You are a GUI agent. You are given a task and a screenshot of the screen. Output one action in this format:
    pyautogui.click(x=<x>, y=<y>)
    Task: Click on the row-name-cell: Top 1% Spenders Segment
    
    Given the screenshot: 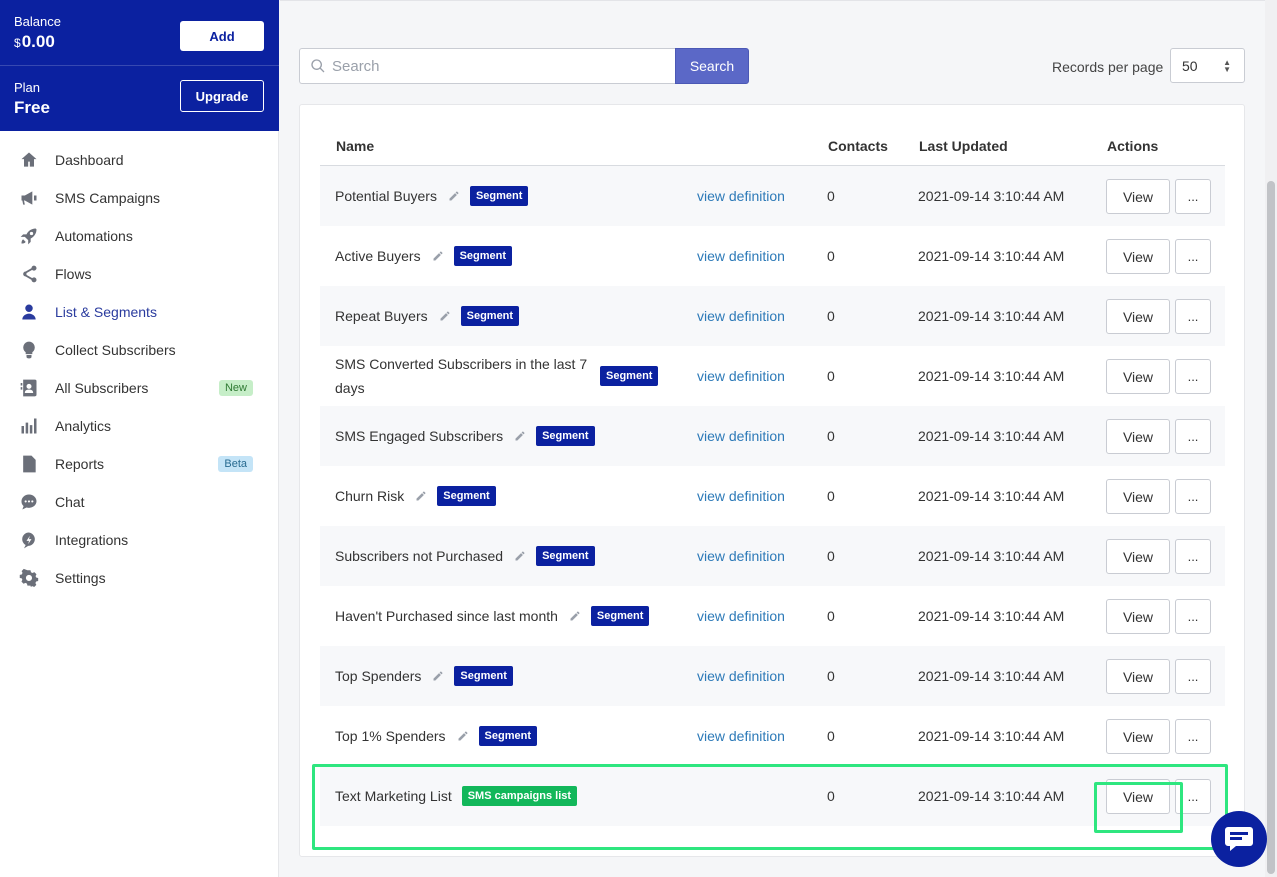 What is the action you would take?
    pyautogui.click(x=505, y=736)
    